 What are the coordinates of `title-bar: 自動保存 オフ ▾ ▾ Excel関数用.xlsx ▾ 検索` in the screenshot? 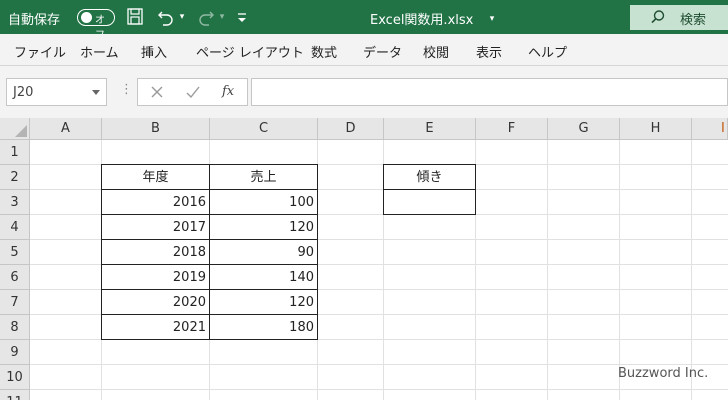 It's located at (364, 20).